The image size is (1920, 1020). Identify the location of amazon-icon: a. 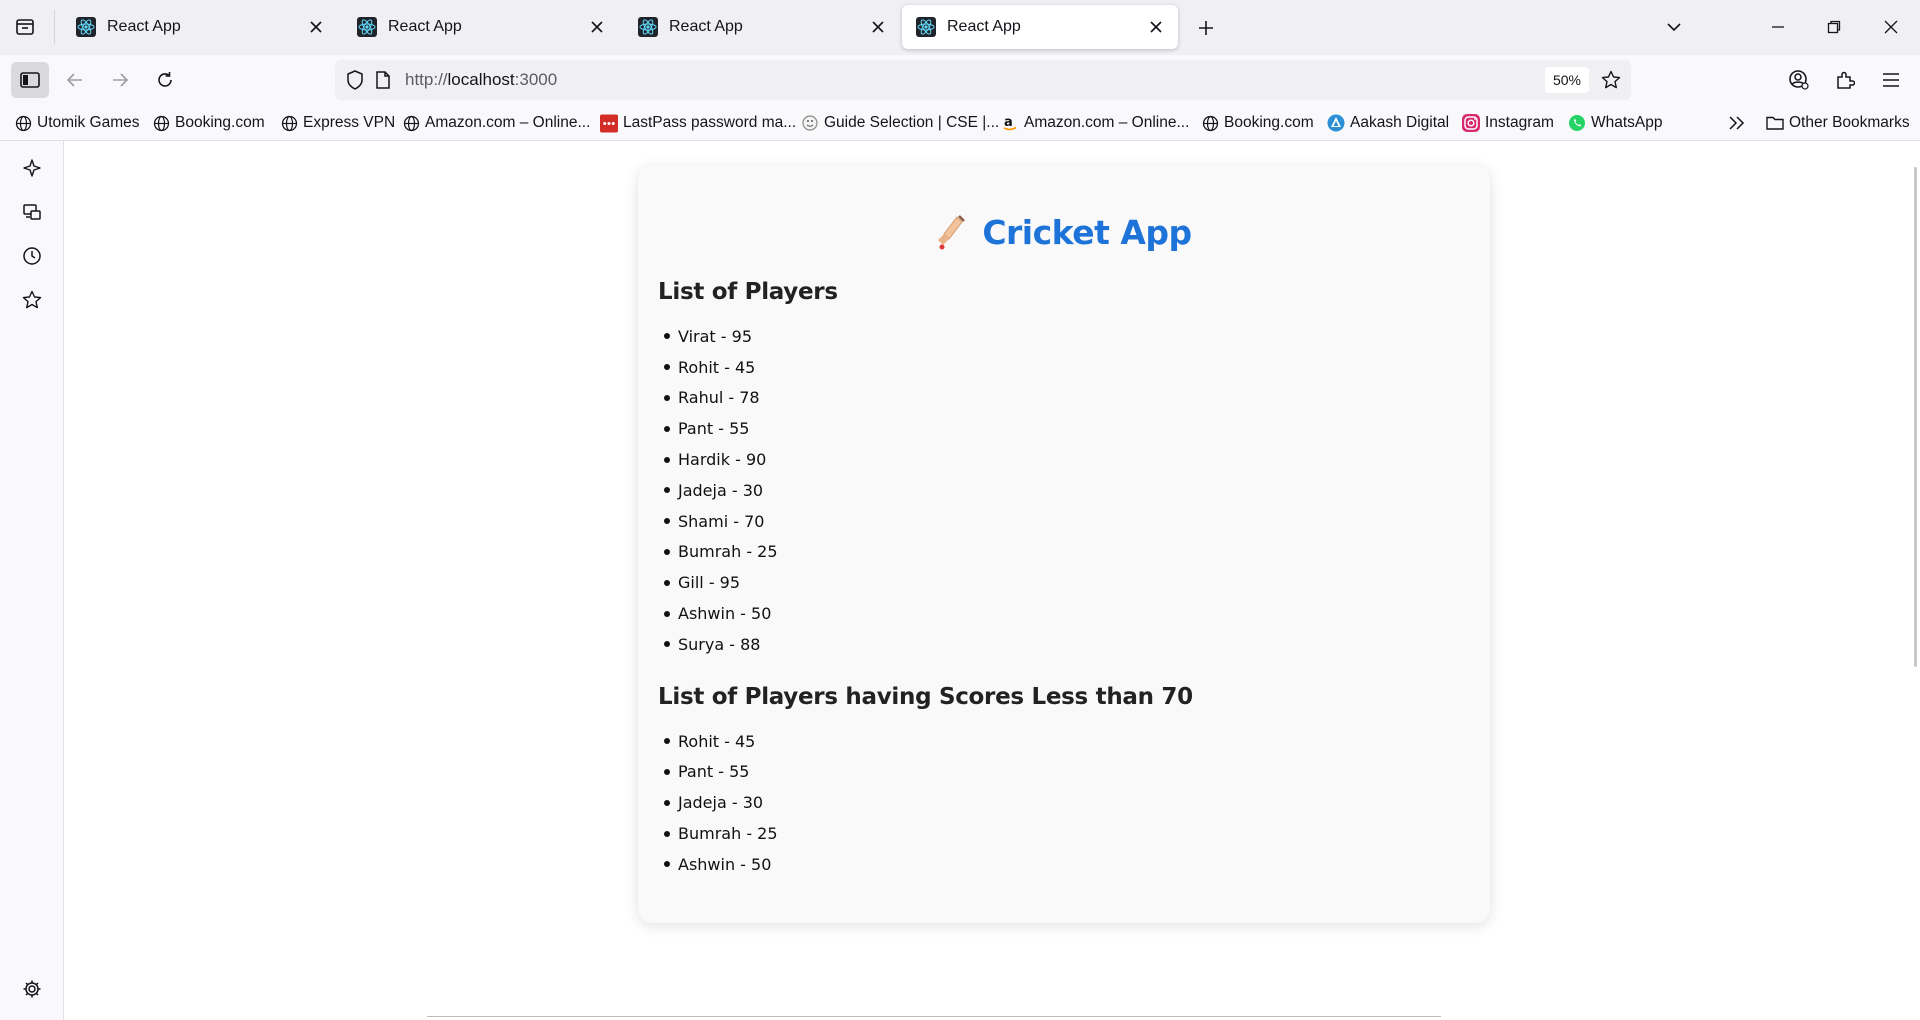
(1010, 123).